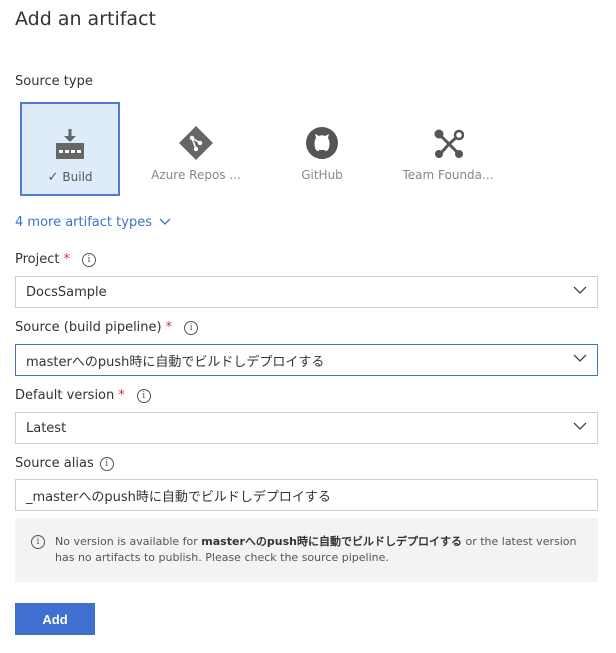  What do you see at coordinates (306, 428) in the screenshot?
I see `default-version-select: Latest` at bounding box center [306, 428].